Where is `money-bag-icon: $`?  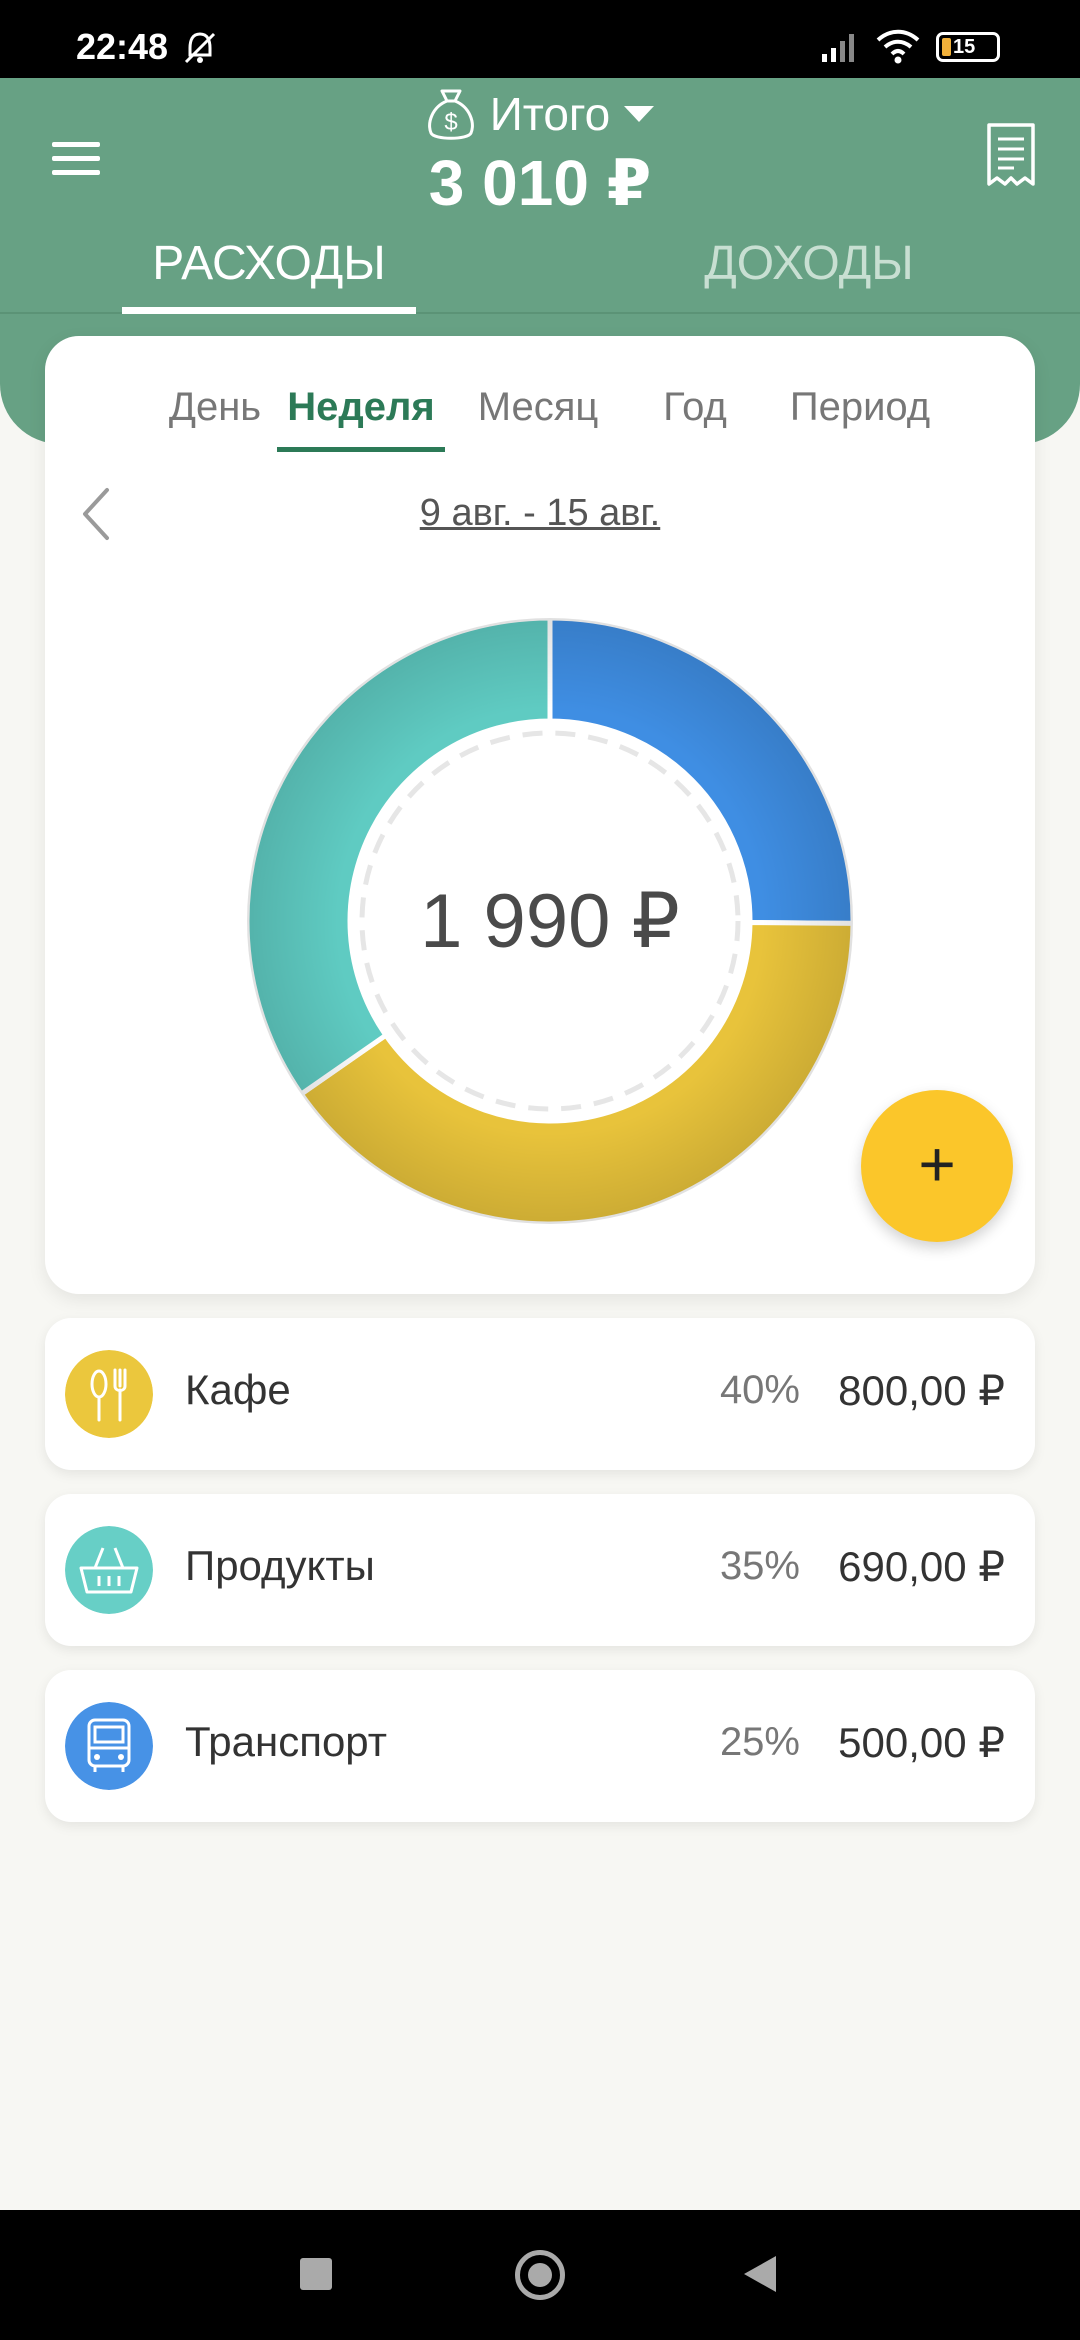 money-bag-icon: $ is located at coordinates (450, 114).